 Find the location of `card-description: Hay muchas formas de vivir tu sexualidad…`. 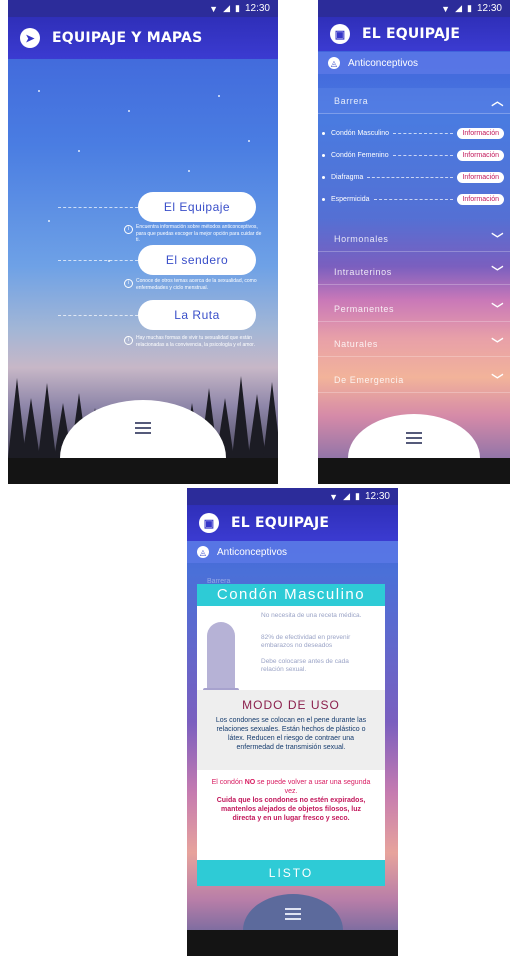

card-description: Hay muchas formas de vivir tu sexualidad… is located at coordinates (195, 341).